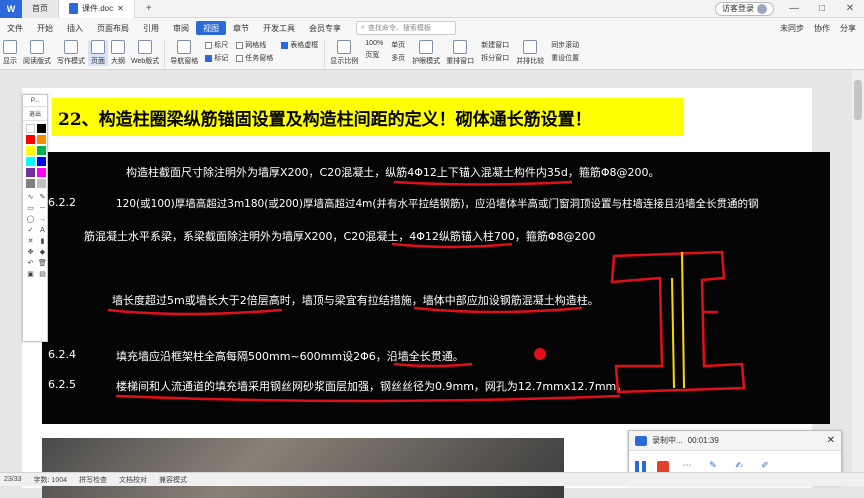 The image size is (864, 498). What do you see at coordinates (279, 28) in the screenshot?
I see `menu-developer: 开发工具` at bounding box center [279, 28].